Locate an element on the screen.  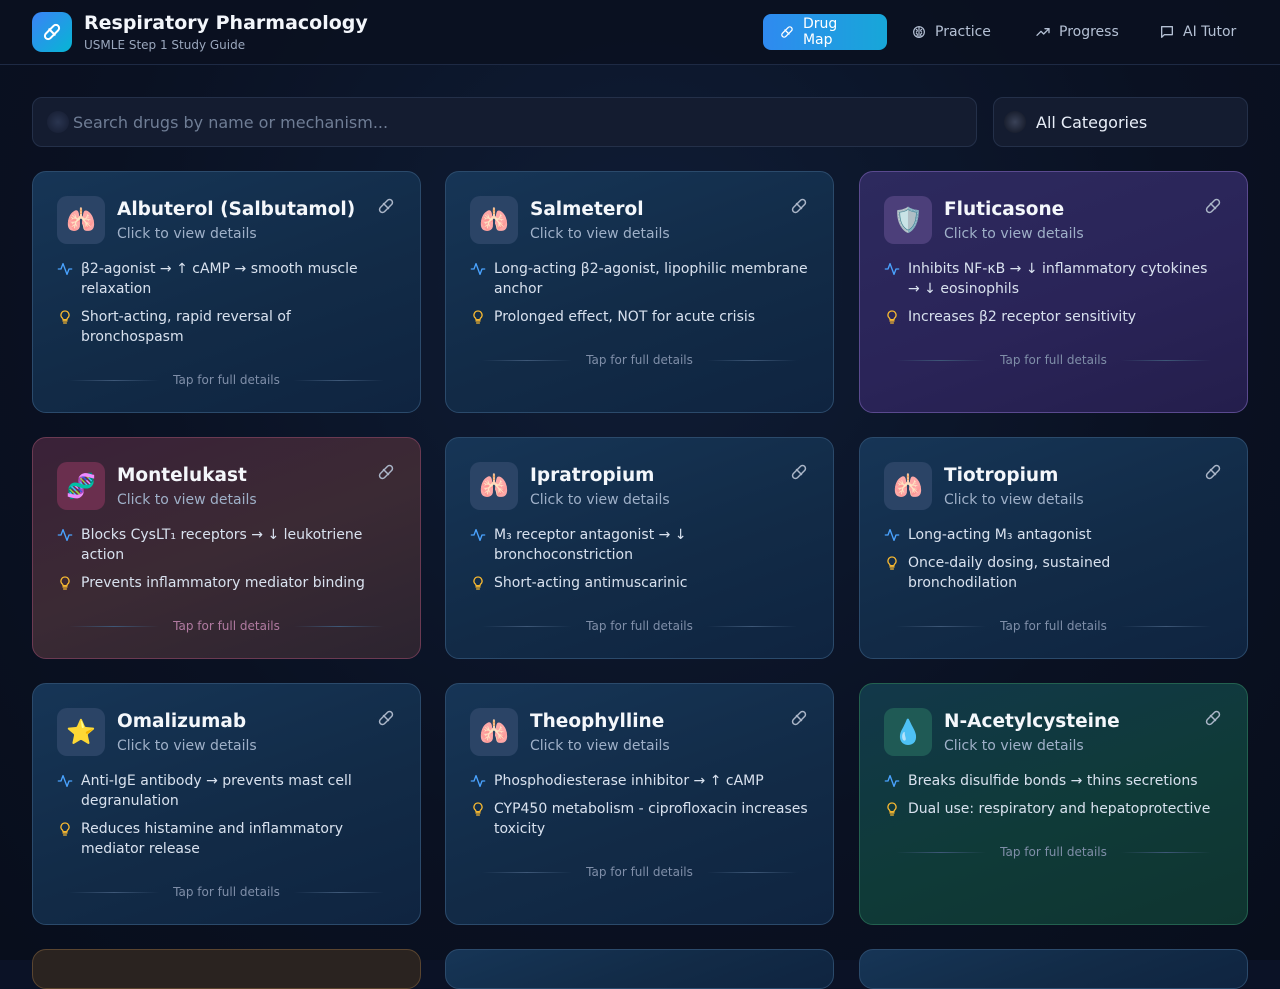
nav-label: AI Tutor is located at coordinates (1210, 32).